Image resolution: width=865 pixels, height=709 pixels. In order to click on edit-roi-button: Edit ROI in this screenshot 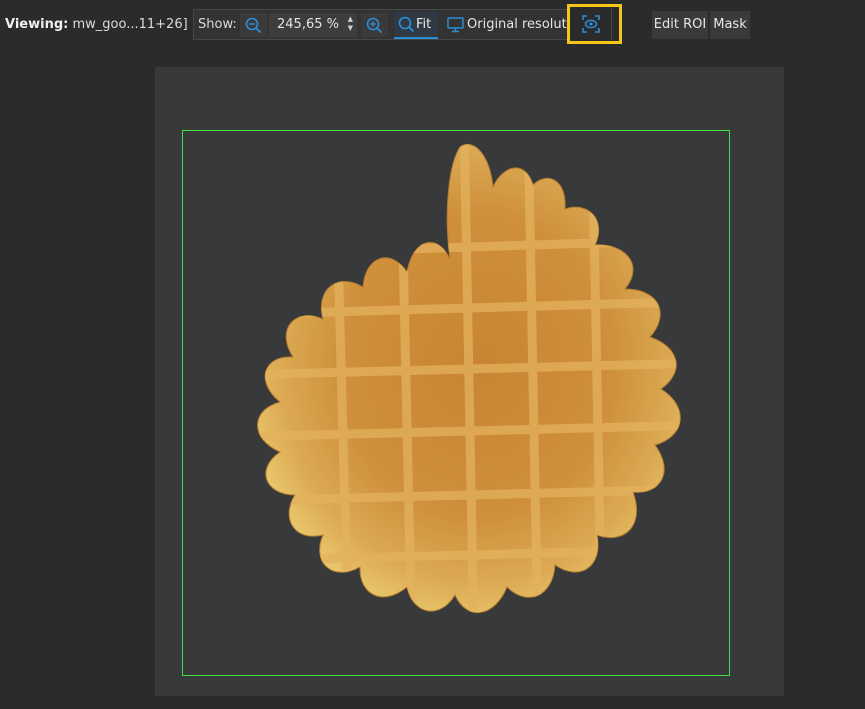, I will do `click(680, 25)`.